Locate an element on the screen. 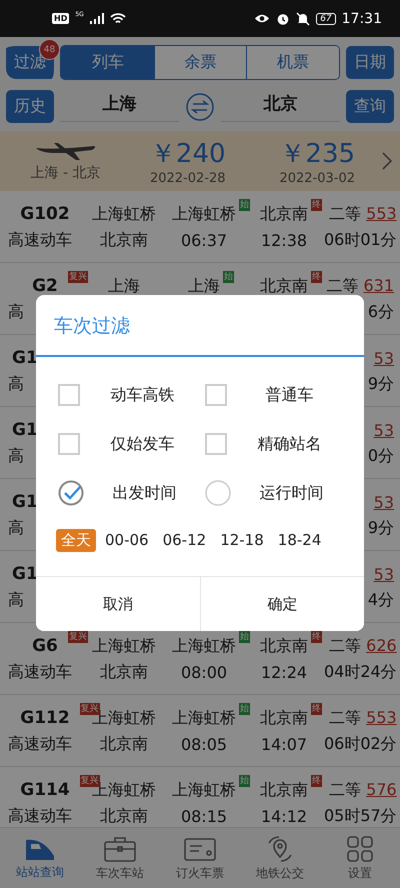 The height and width of the screenshot is (888, 400). option-label: 出发时间 is located at coordinates (145, 493).